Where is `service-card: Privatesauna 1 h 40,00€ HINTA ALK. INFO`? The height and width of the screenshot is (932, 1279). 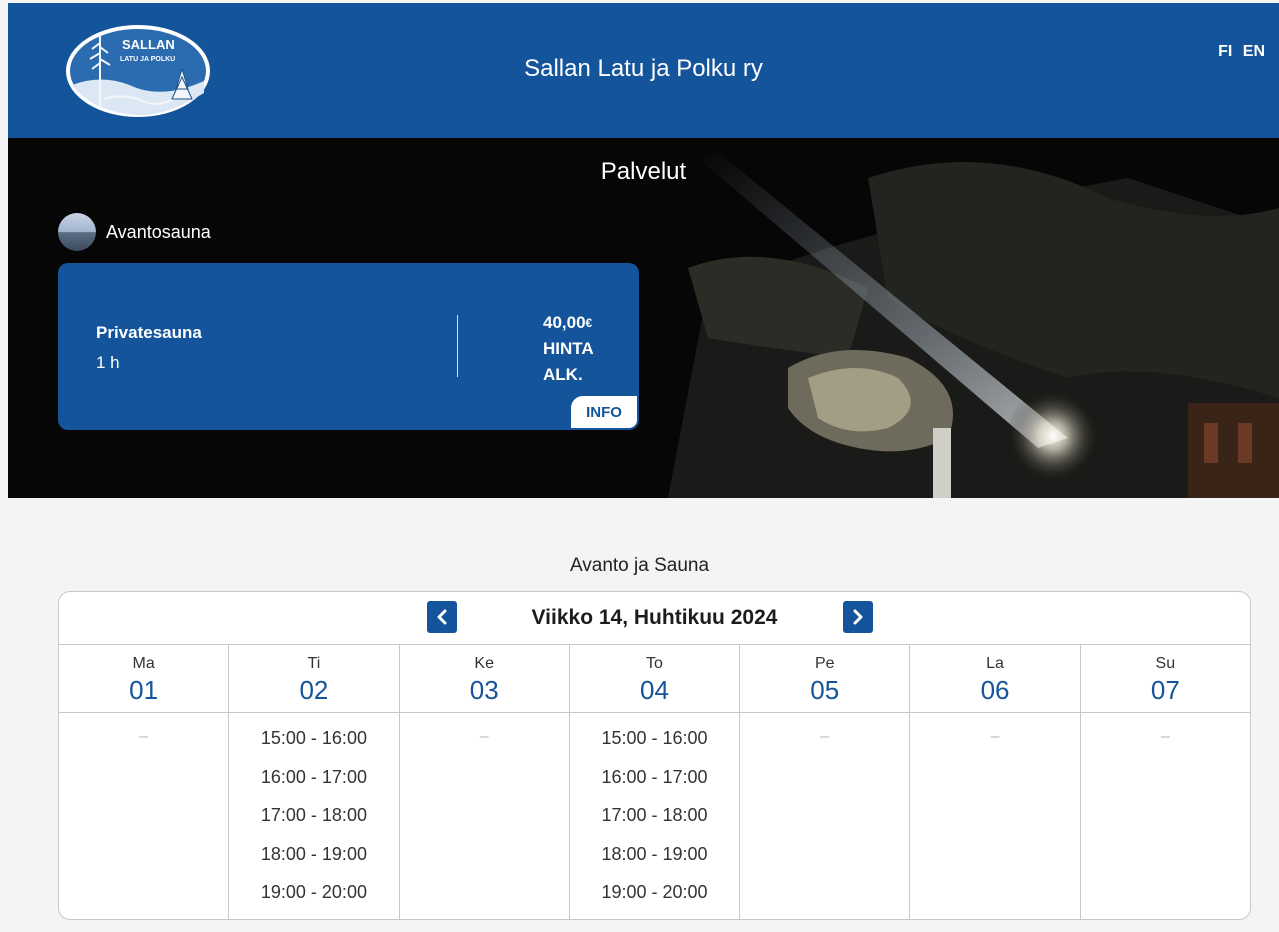
service-card: Privatesauna 1 h 40,00€ HINTA ALK. INFO is located at coordinates (348, 346).